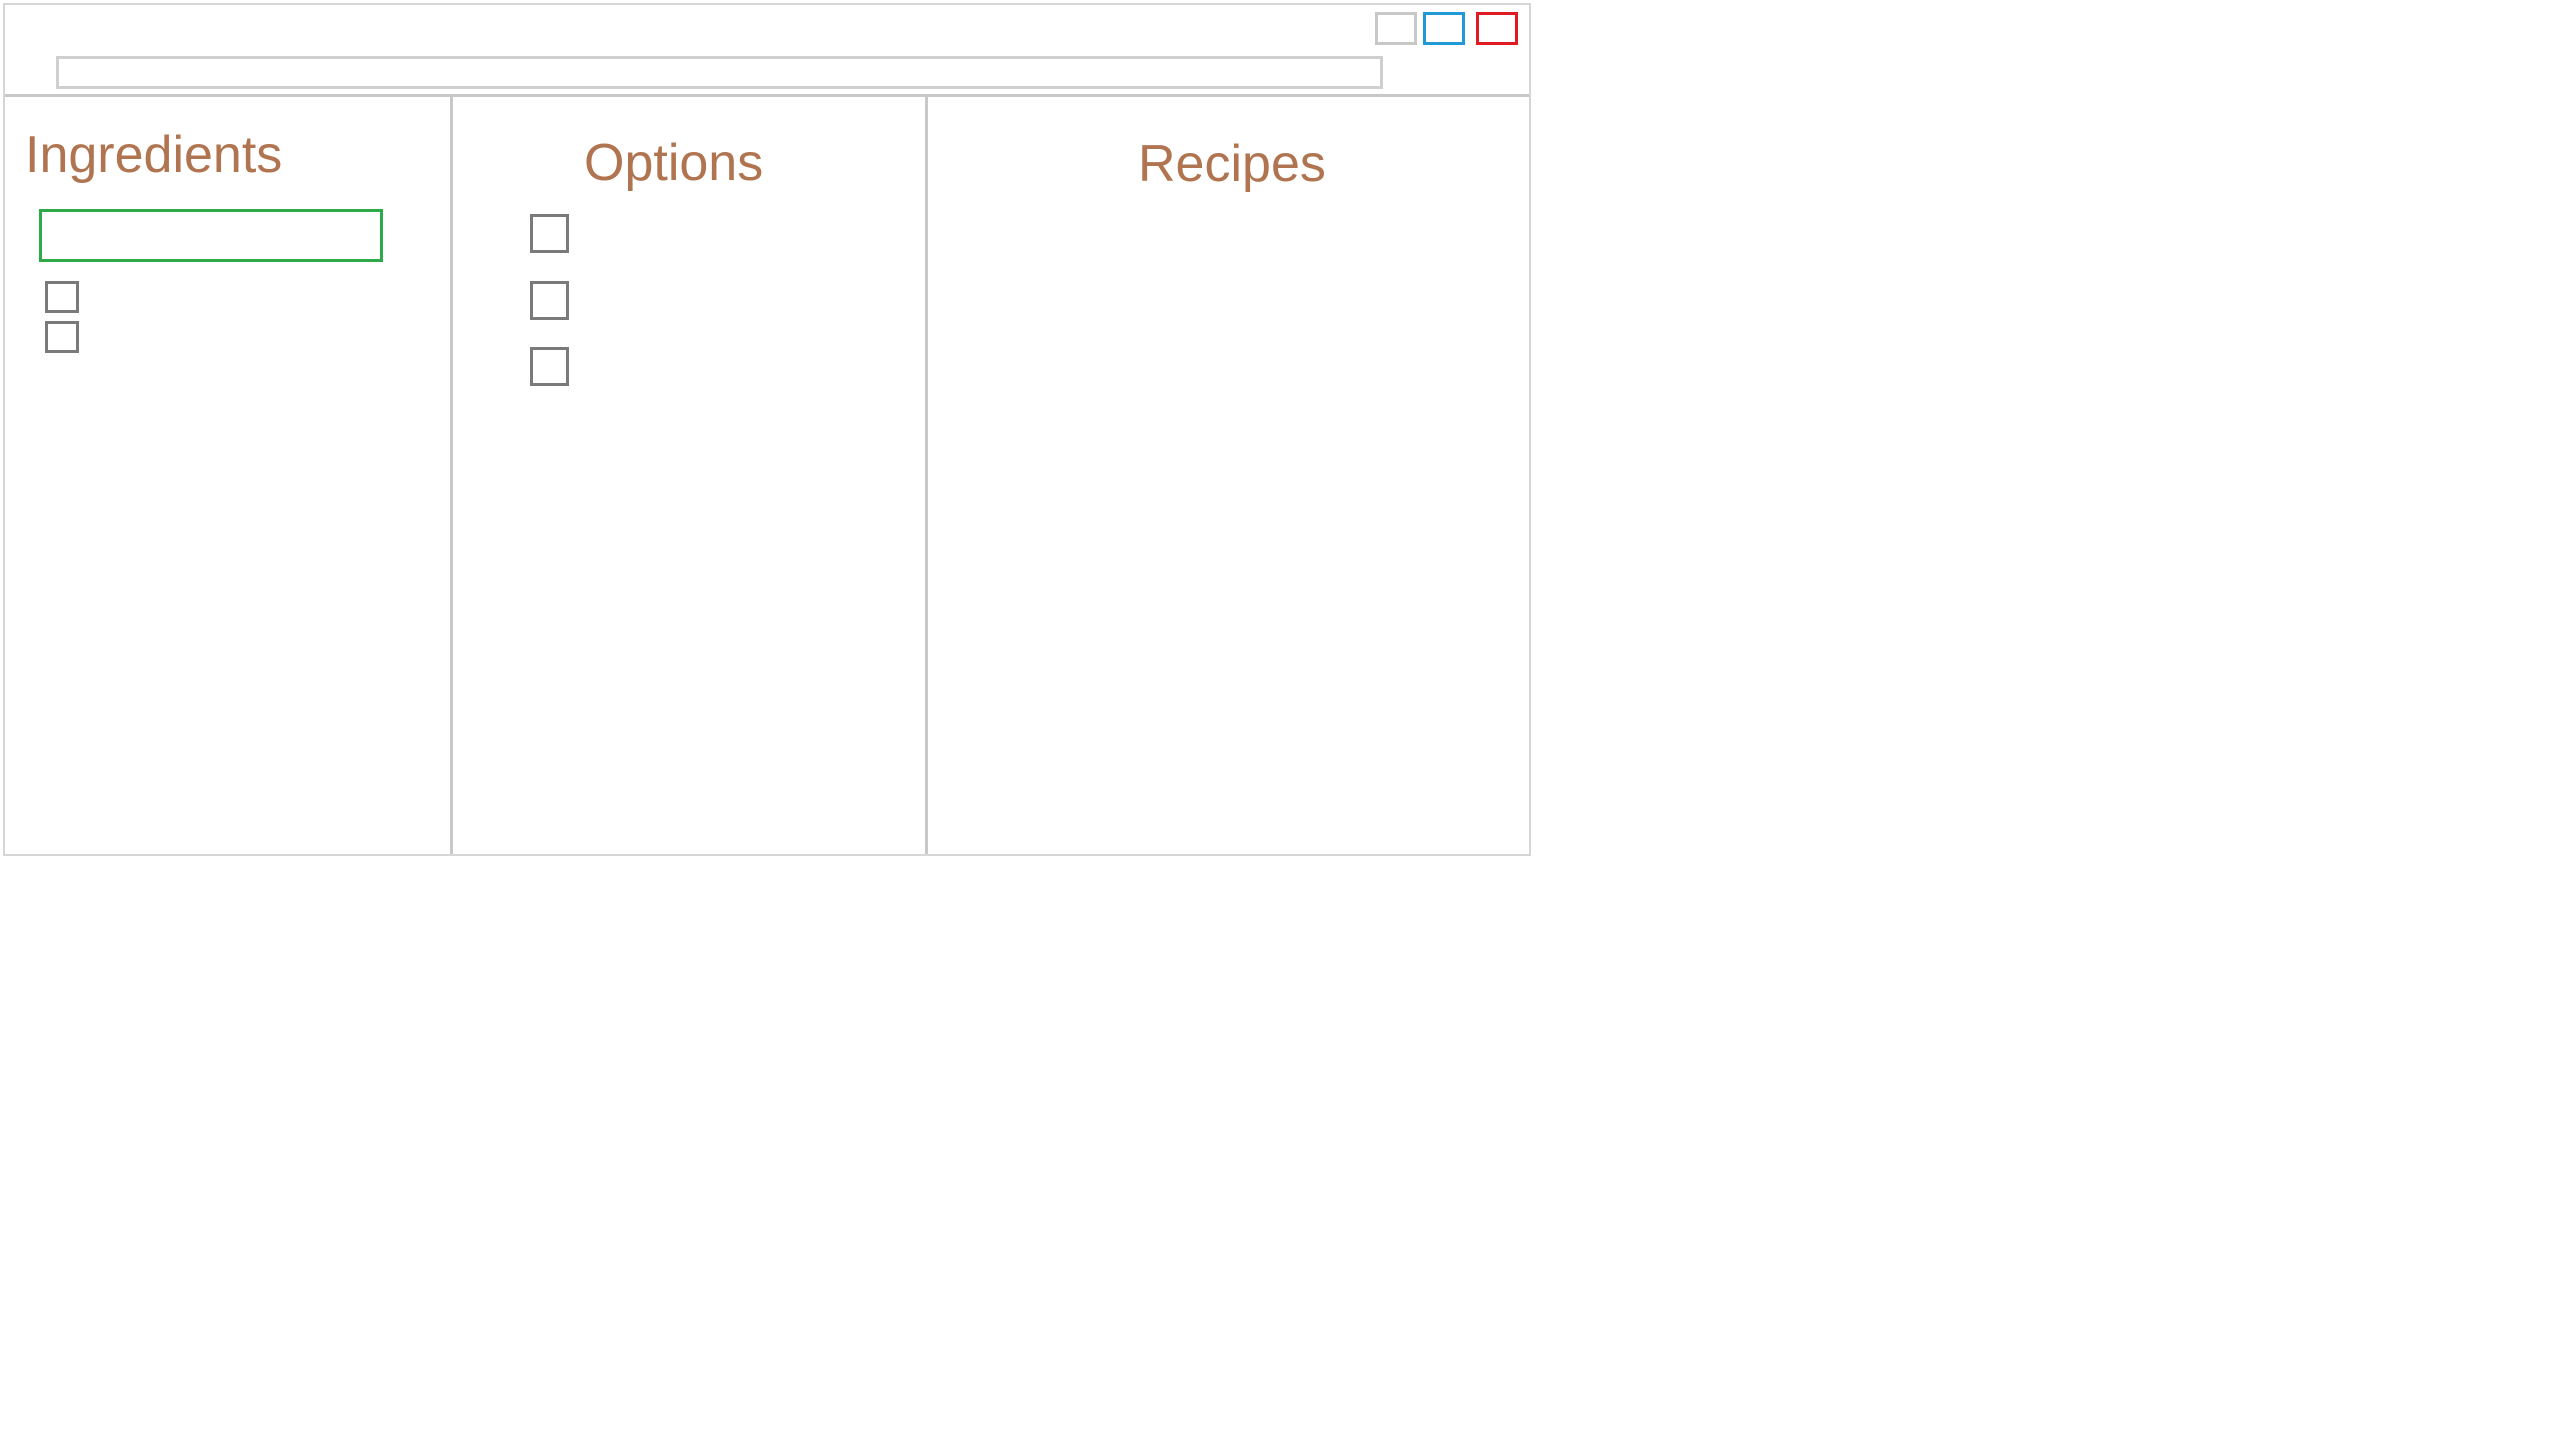 Image resolution: width=2560 pixels, height=1440 pixels. I want to click on options-panel: Options, so click(690, 475).